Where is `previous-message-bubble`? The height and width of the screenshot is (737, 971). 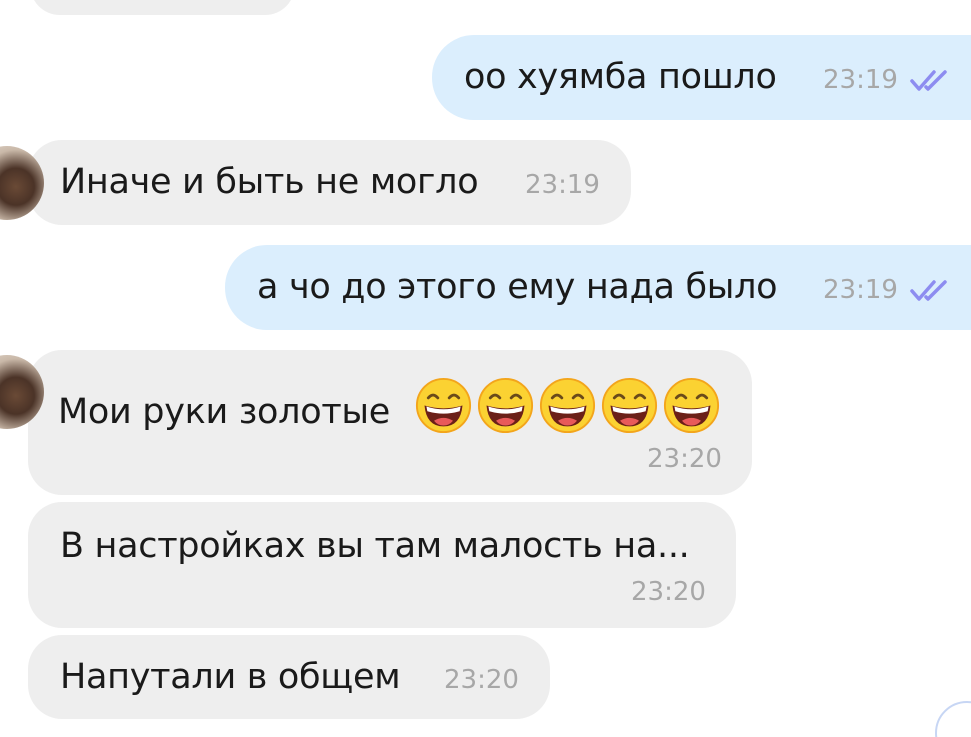
previous-message-bubble is located at coordinates (162, 7).